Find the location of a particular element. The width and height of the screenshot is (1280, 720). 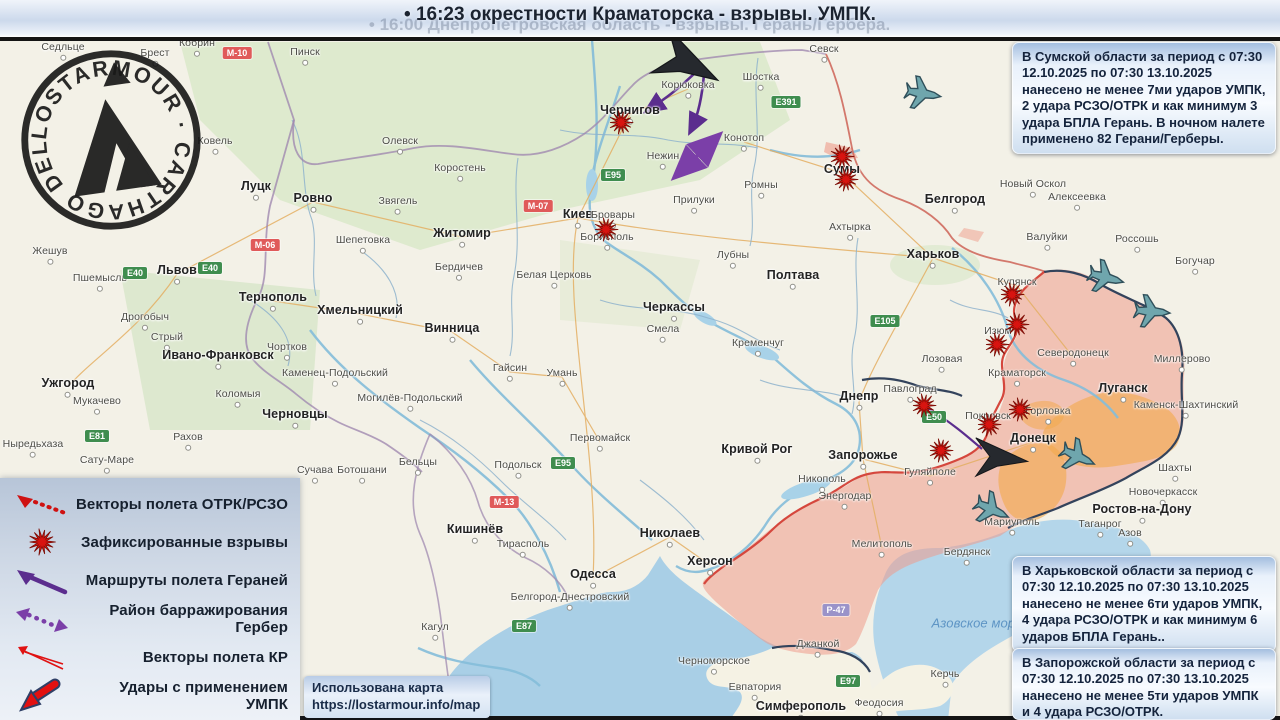

legend-label: Векторы полета КР is located at coordinates (215, 658).